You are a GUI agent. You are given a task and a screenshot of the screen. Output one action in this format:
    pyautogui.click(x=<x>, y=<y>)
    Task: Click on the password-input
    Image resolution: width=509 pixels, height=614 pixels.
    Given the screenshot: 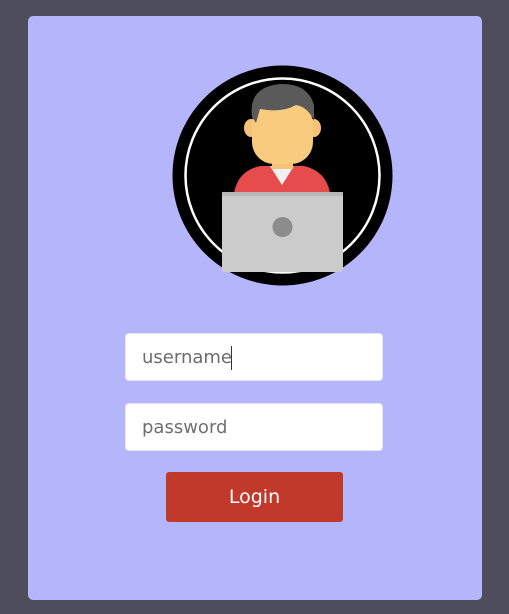 What is the action you would take?
    pyautogui.click(x=254, y=427)
    